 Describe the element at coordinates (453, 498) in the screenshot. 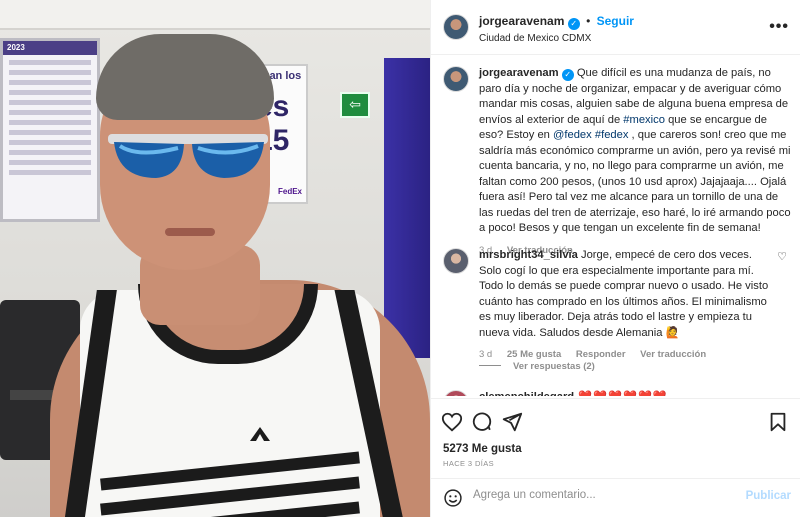

I see `emoji-icon` at that location.